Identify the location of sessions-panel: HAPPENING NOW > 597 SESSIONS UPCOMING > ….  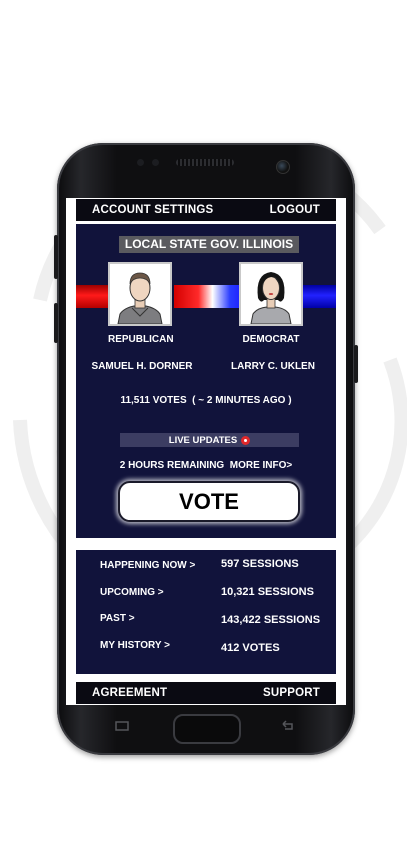
(206, 612).